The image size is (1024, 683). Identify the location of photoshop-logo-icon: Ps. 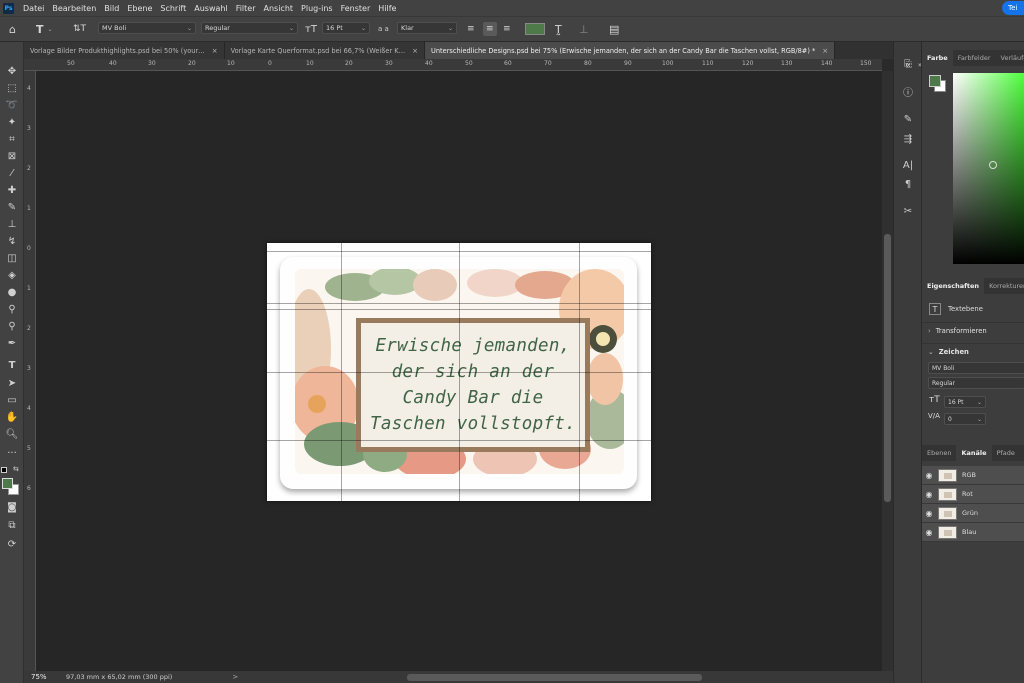
(8, 8).